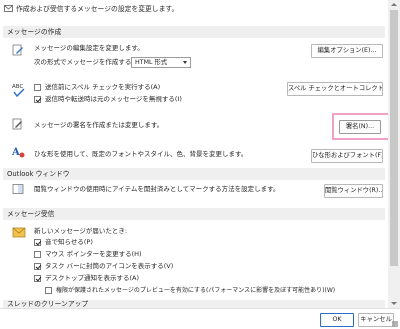 This screenshot has width=400, height=329. I want to click on spell-check-checkbox, so click(37, 87).